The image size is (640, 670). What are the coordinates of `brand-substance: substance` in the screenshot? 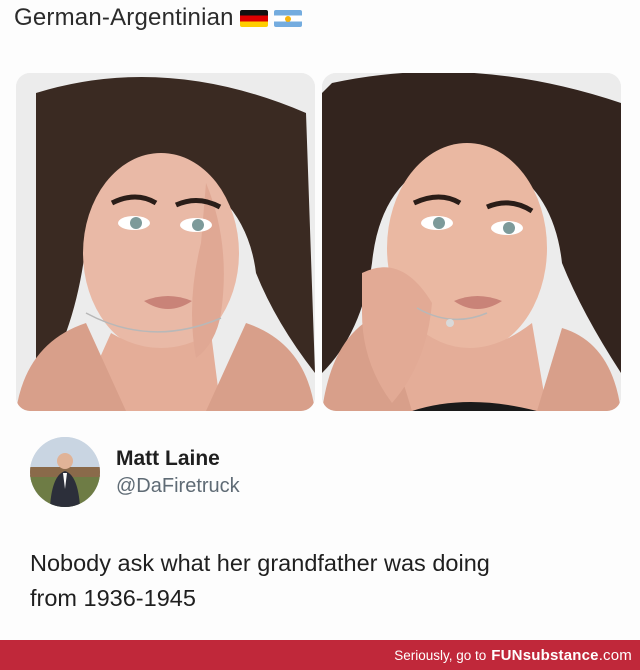 It's located at (560, 655).